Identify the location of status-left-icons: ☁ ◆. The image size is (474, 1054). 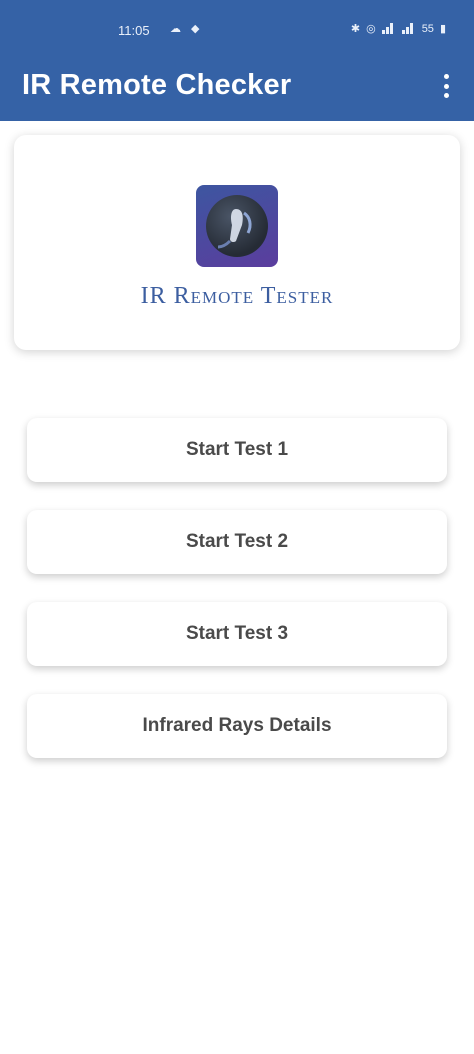
(184, 28).